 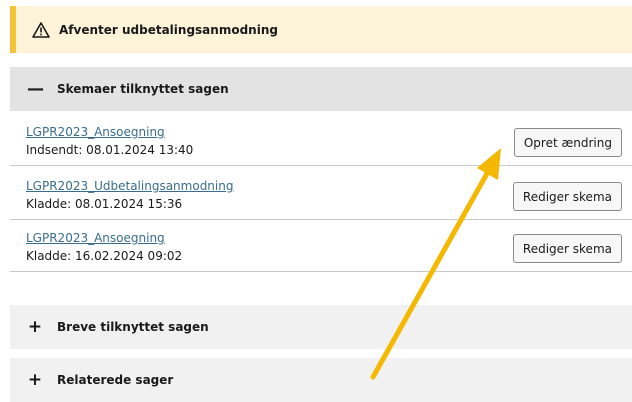 I want to click on section-header-related: + Relaterede sager, so click(x=321, y=380).